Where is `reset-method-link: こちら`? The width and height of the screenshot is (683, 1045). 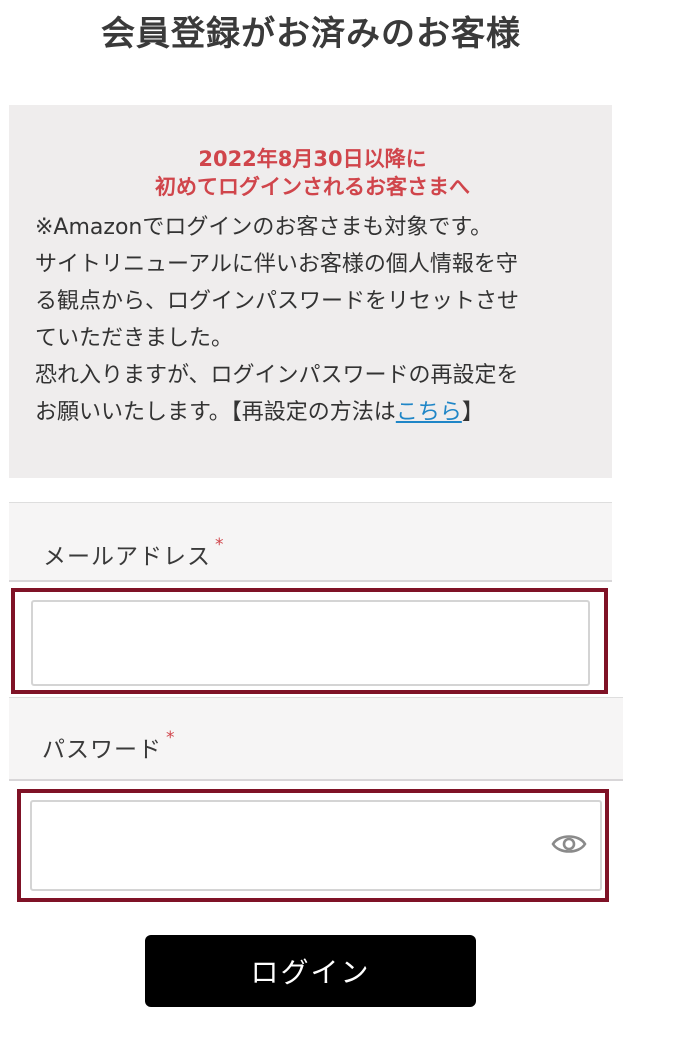 reset-method-link: こちら is located at coordinates (429, 412).